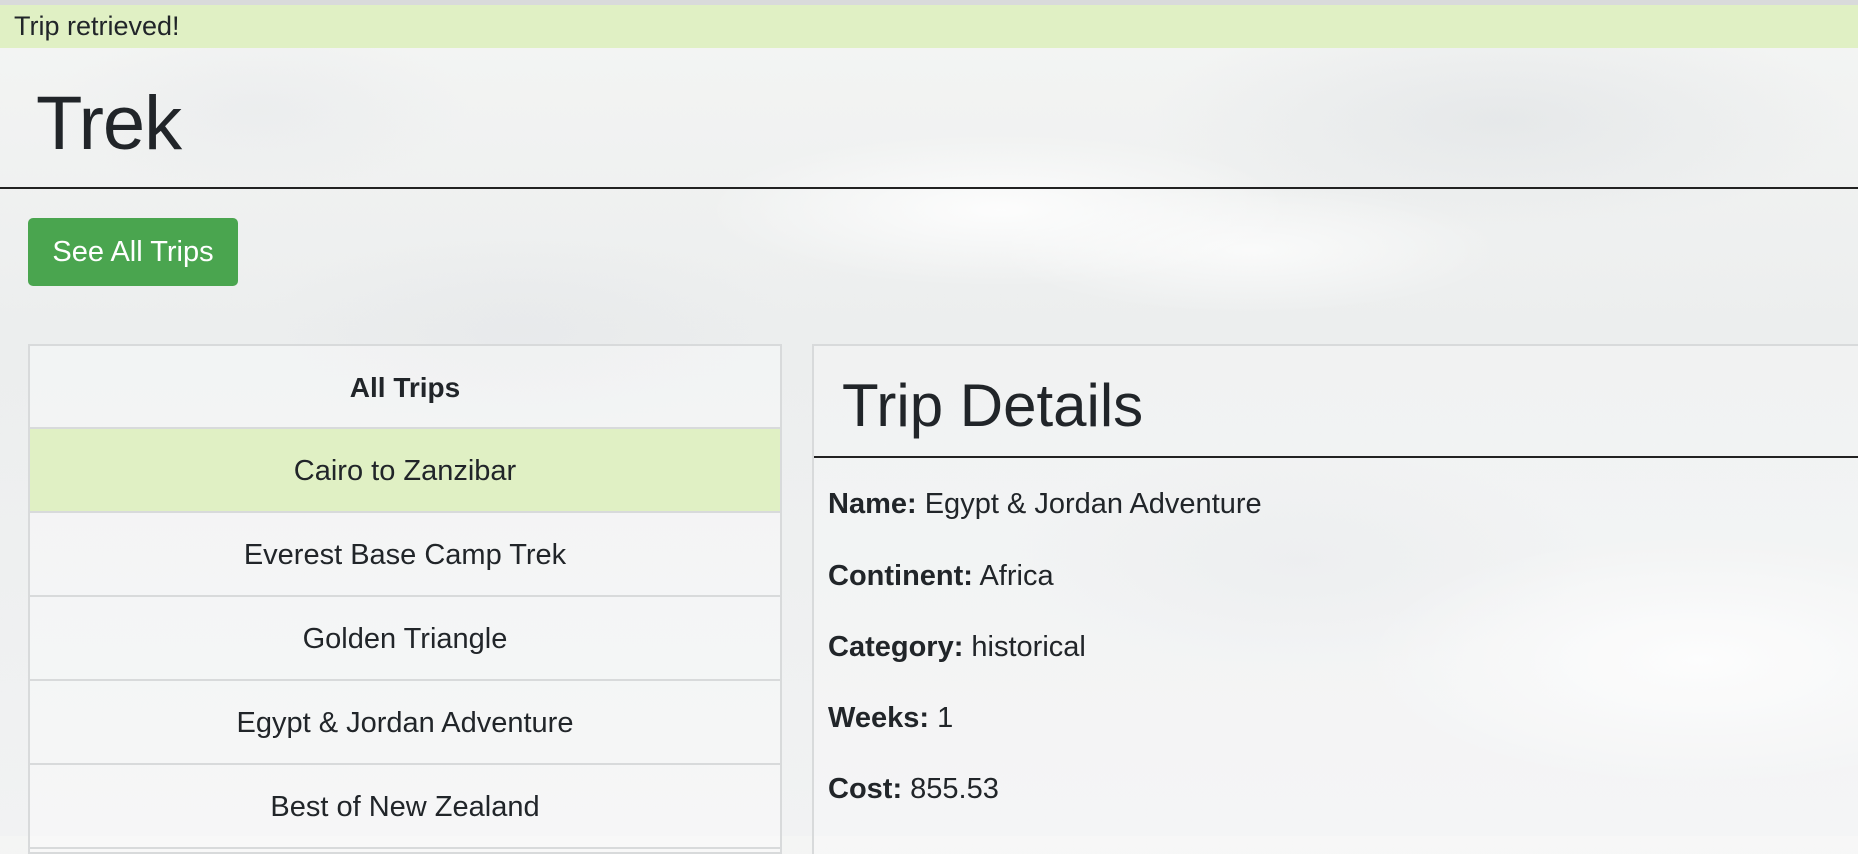  Describe the element at coordinates (405, 555) in the screenshot. I see `trip-item-everest-base-camp-trek: Everest Base Camp Trek` at that location.